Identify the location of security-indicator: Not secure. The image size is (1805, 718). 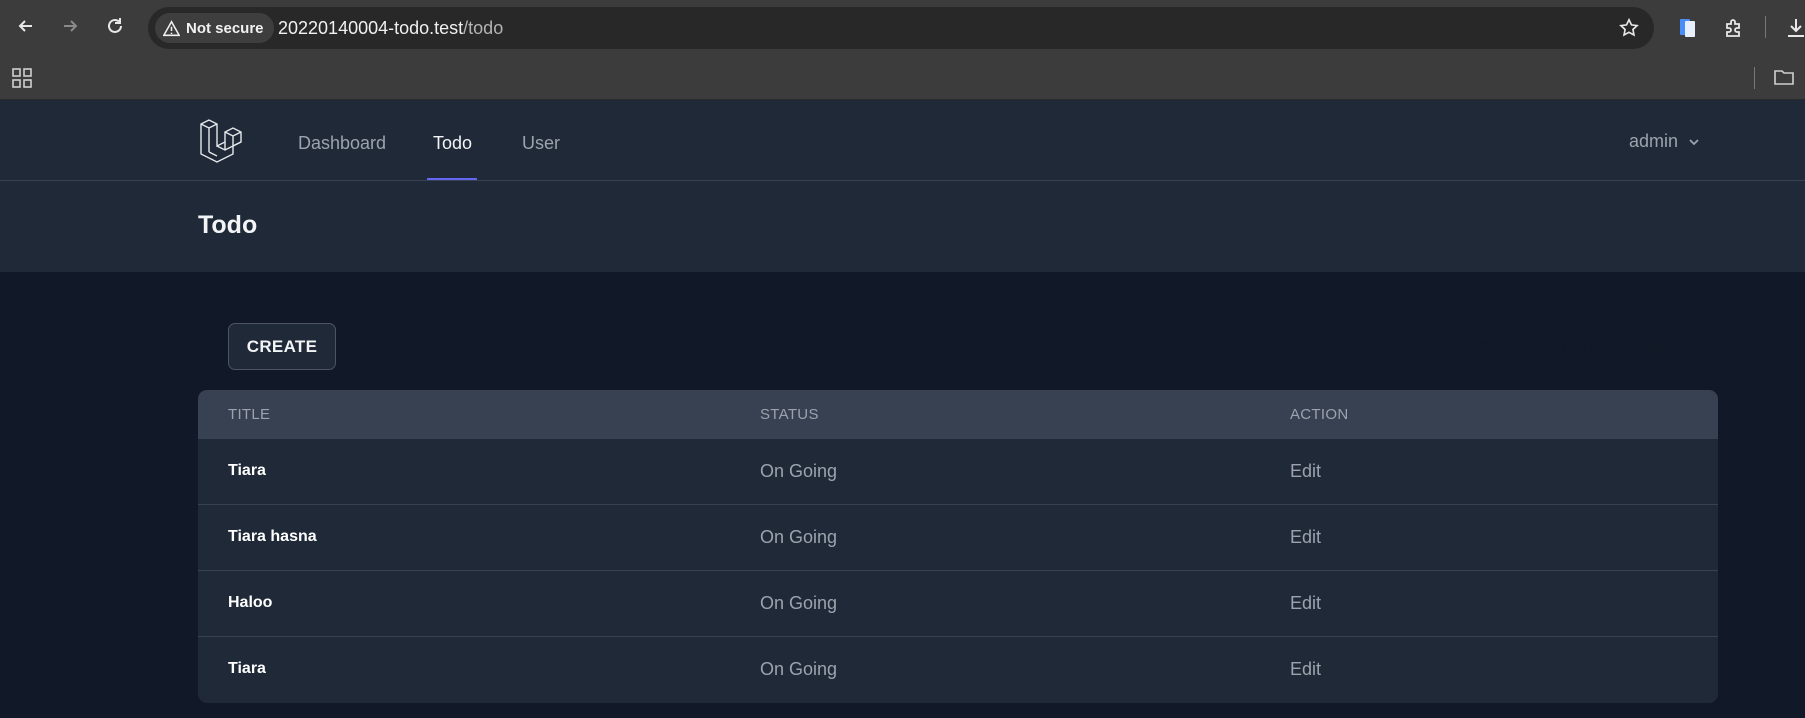
(214, 28).